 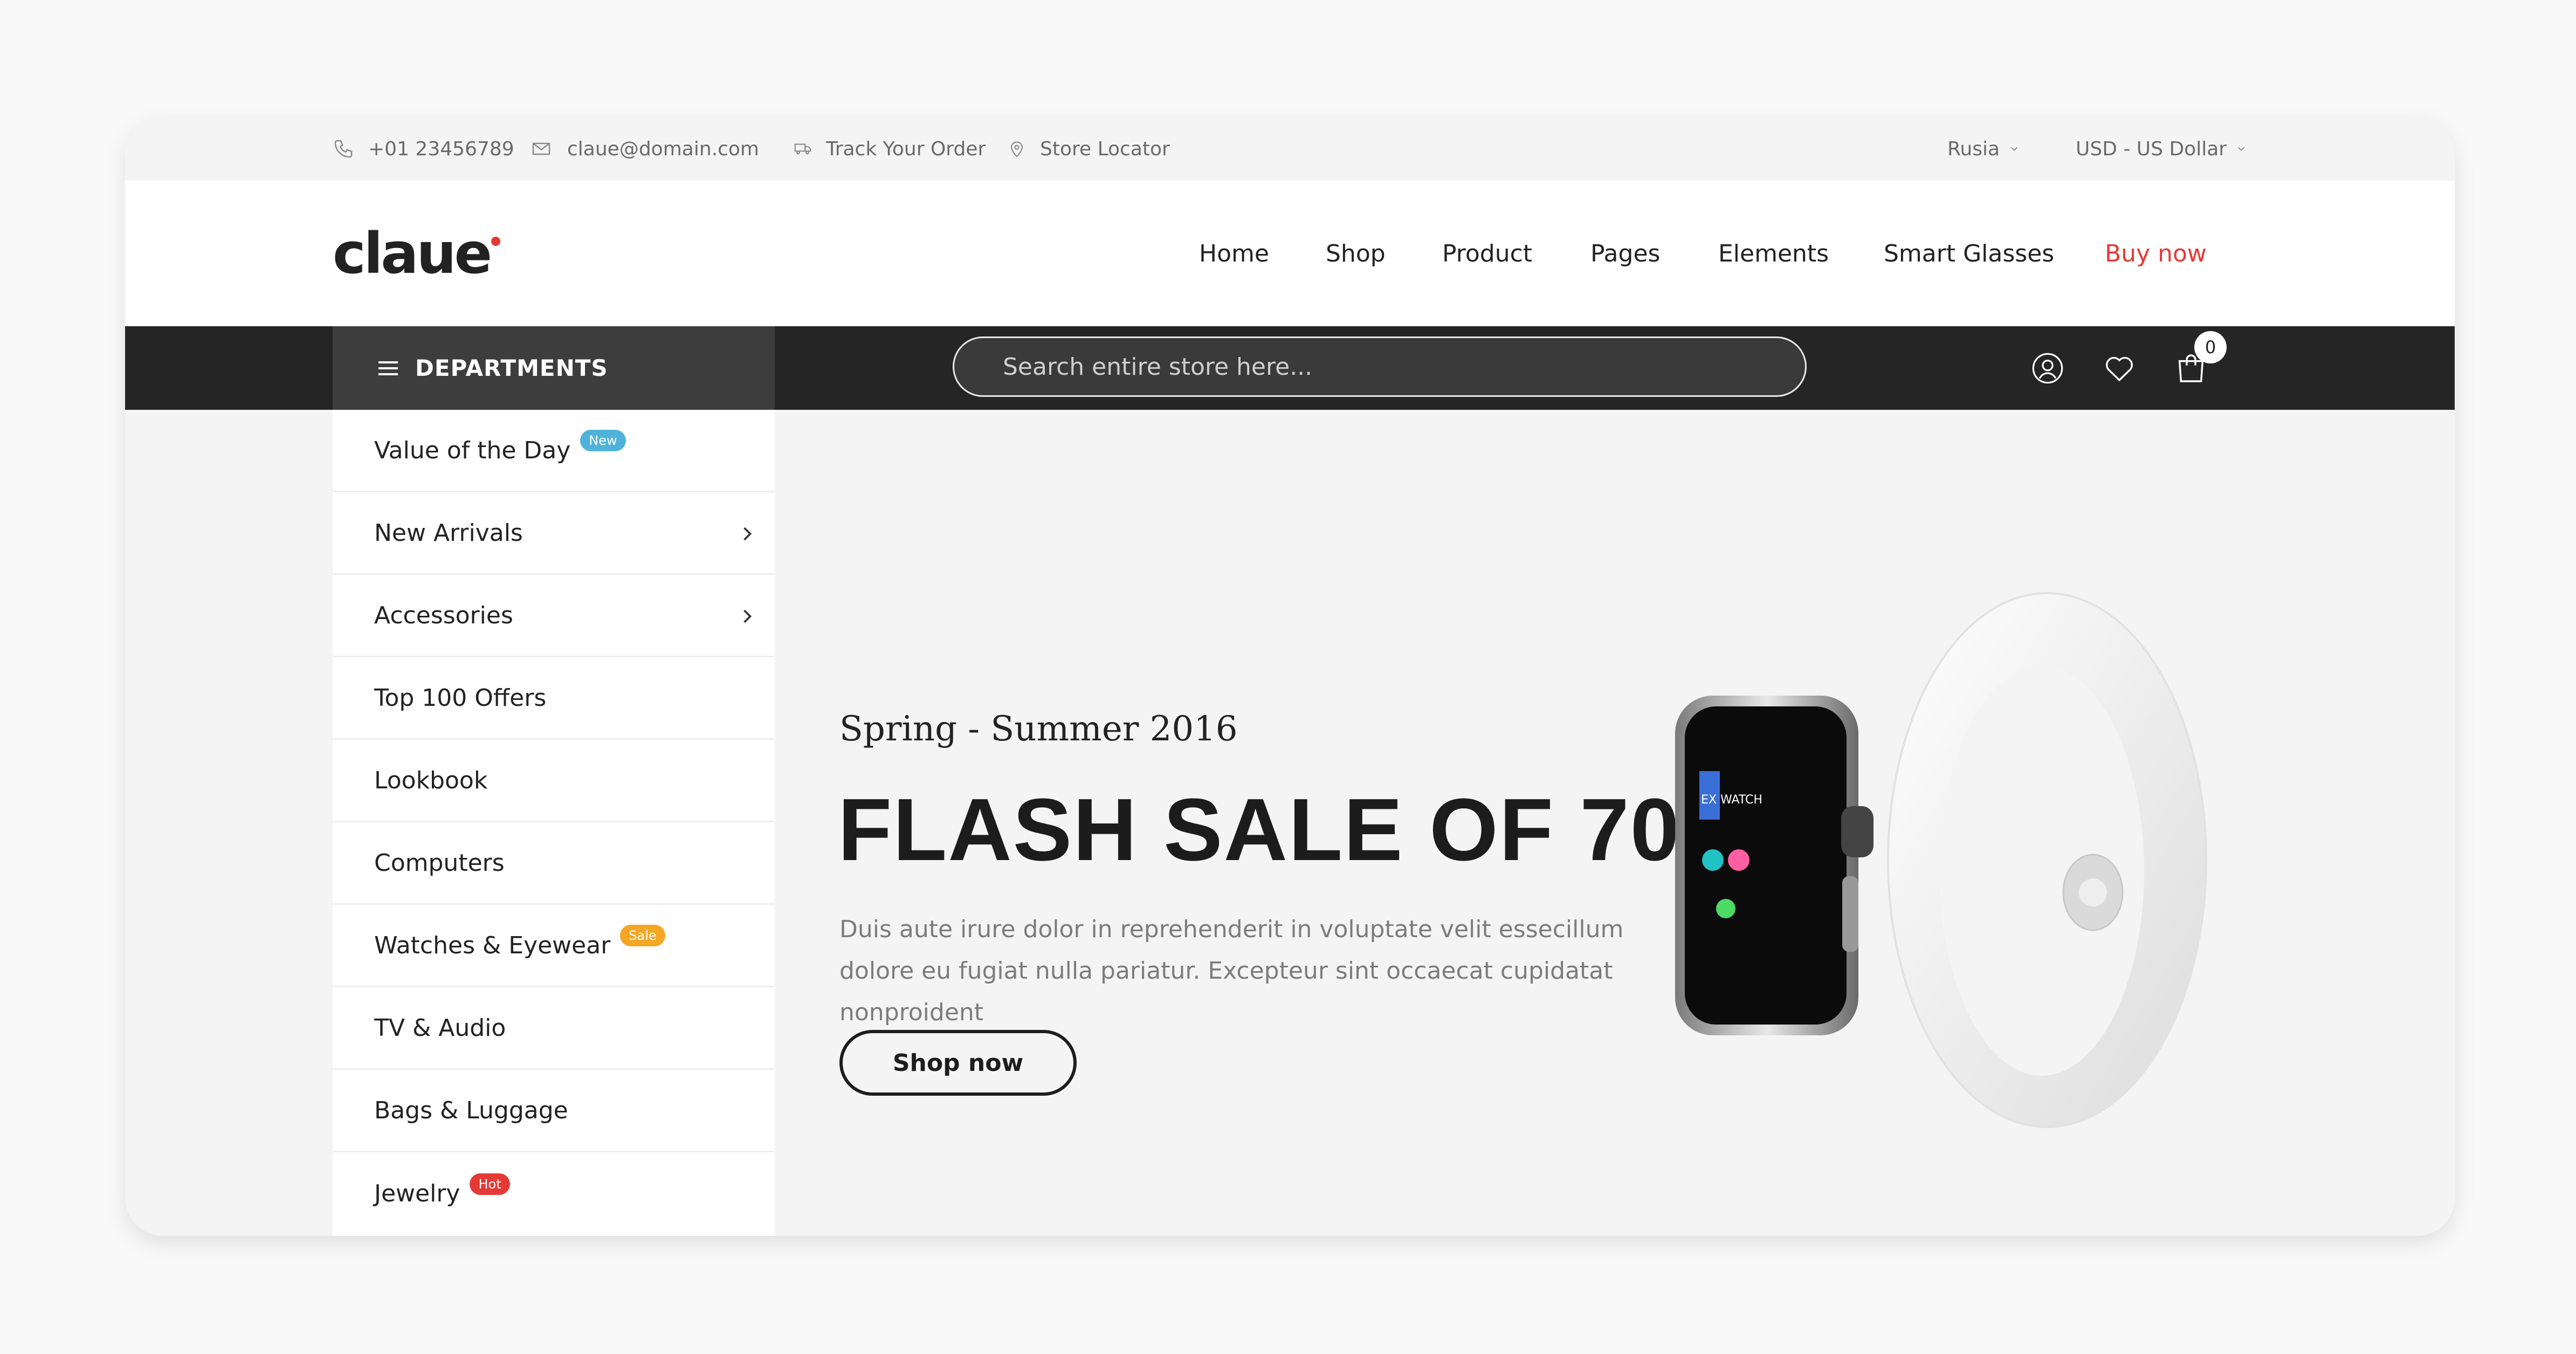 What do you see at coordinates (343, 149) in the screenshot?
I see `phone-icon` at bounding box center [343, 149].